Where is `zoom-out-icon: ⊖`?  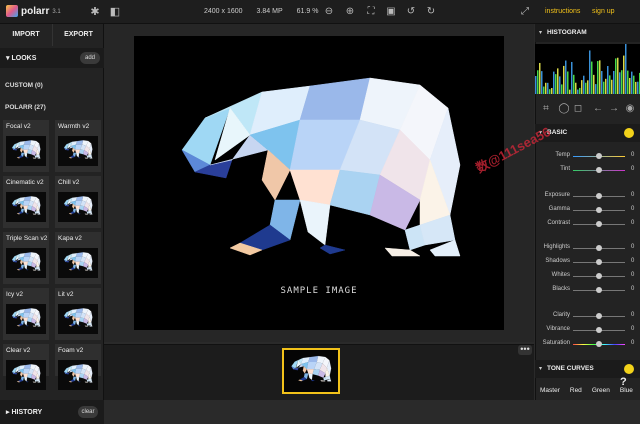 zoom-out-icon: ⊖ is located at coordinates (329, 12).